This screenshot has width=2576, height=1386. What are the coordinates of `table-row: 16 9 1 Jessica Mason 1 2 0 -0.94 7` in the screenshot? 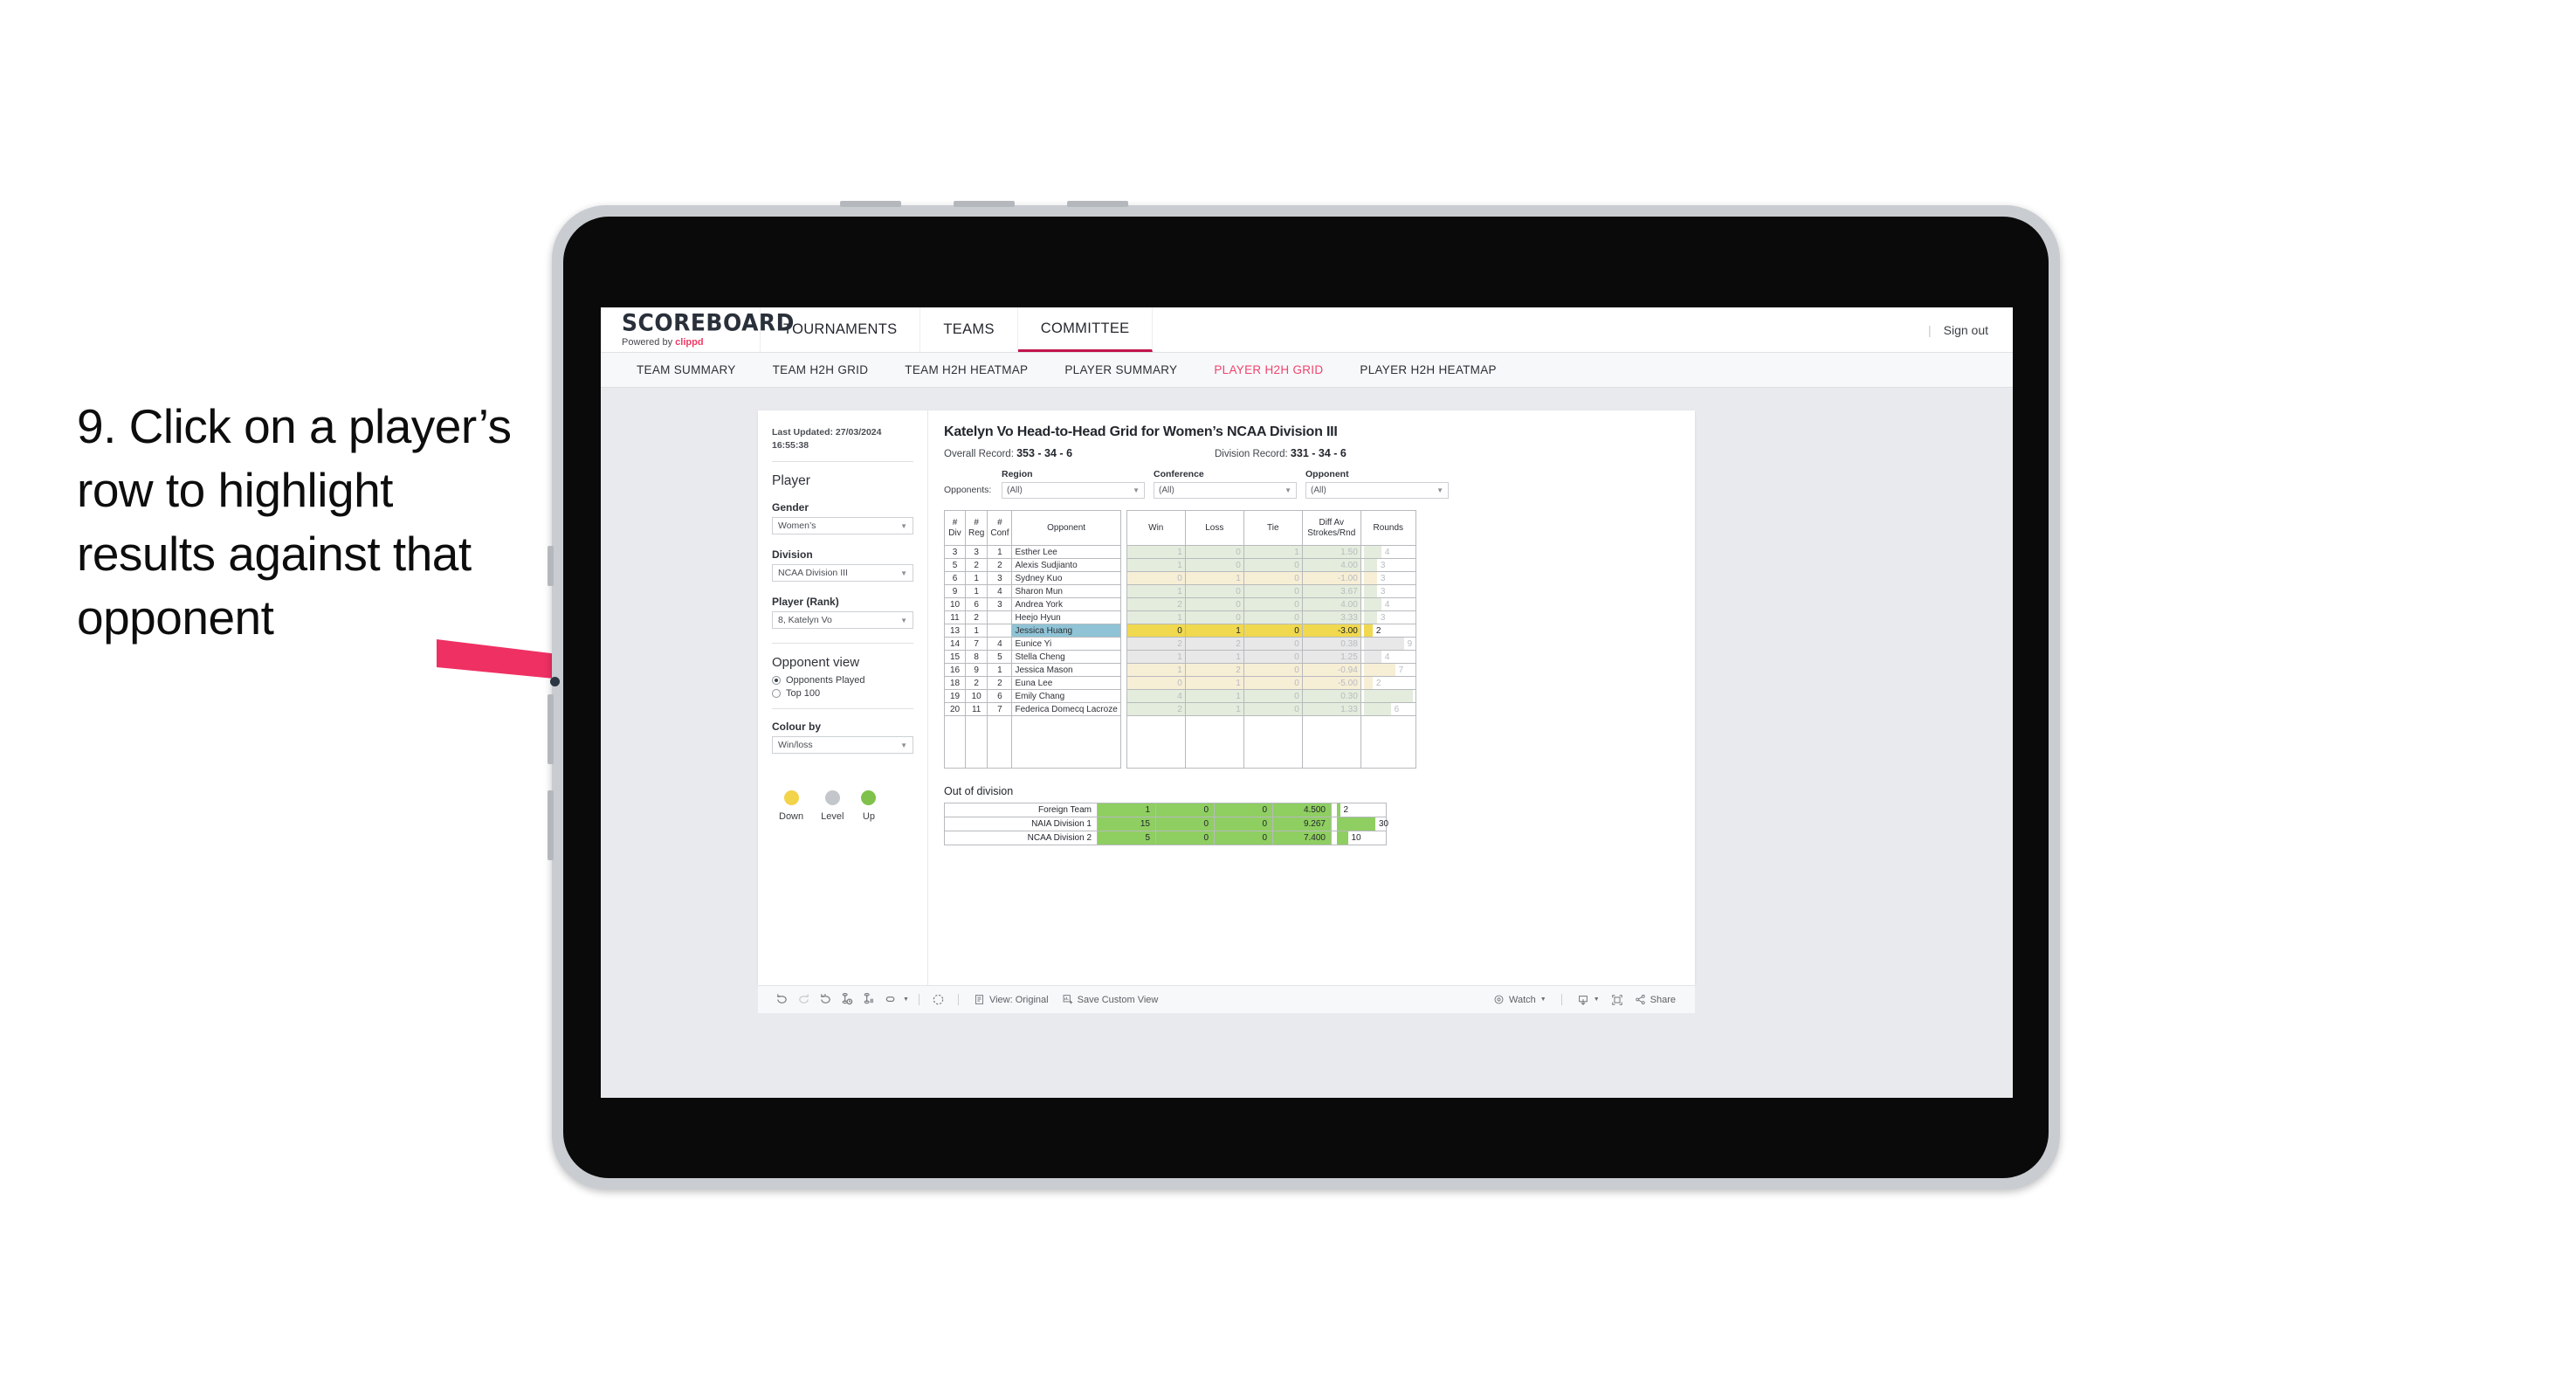 It's located at (1180, 670).